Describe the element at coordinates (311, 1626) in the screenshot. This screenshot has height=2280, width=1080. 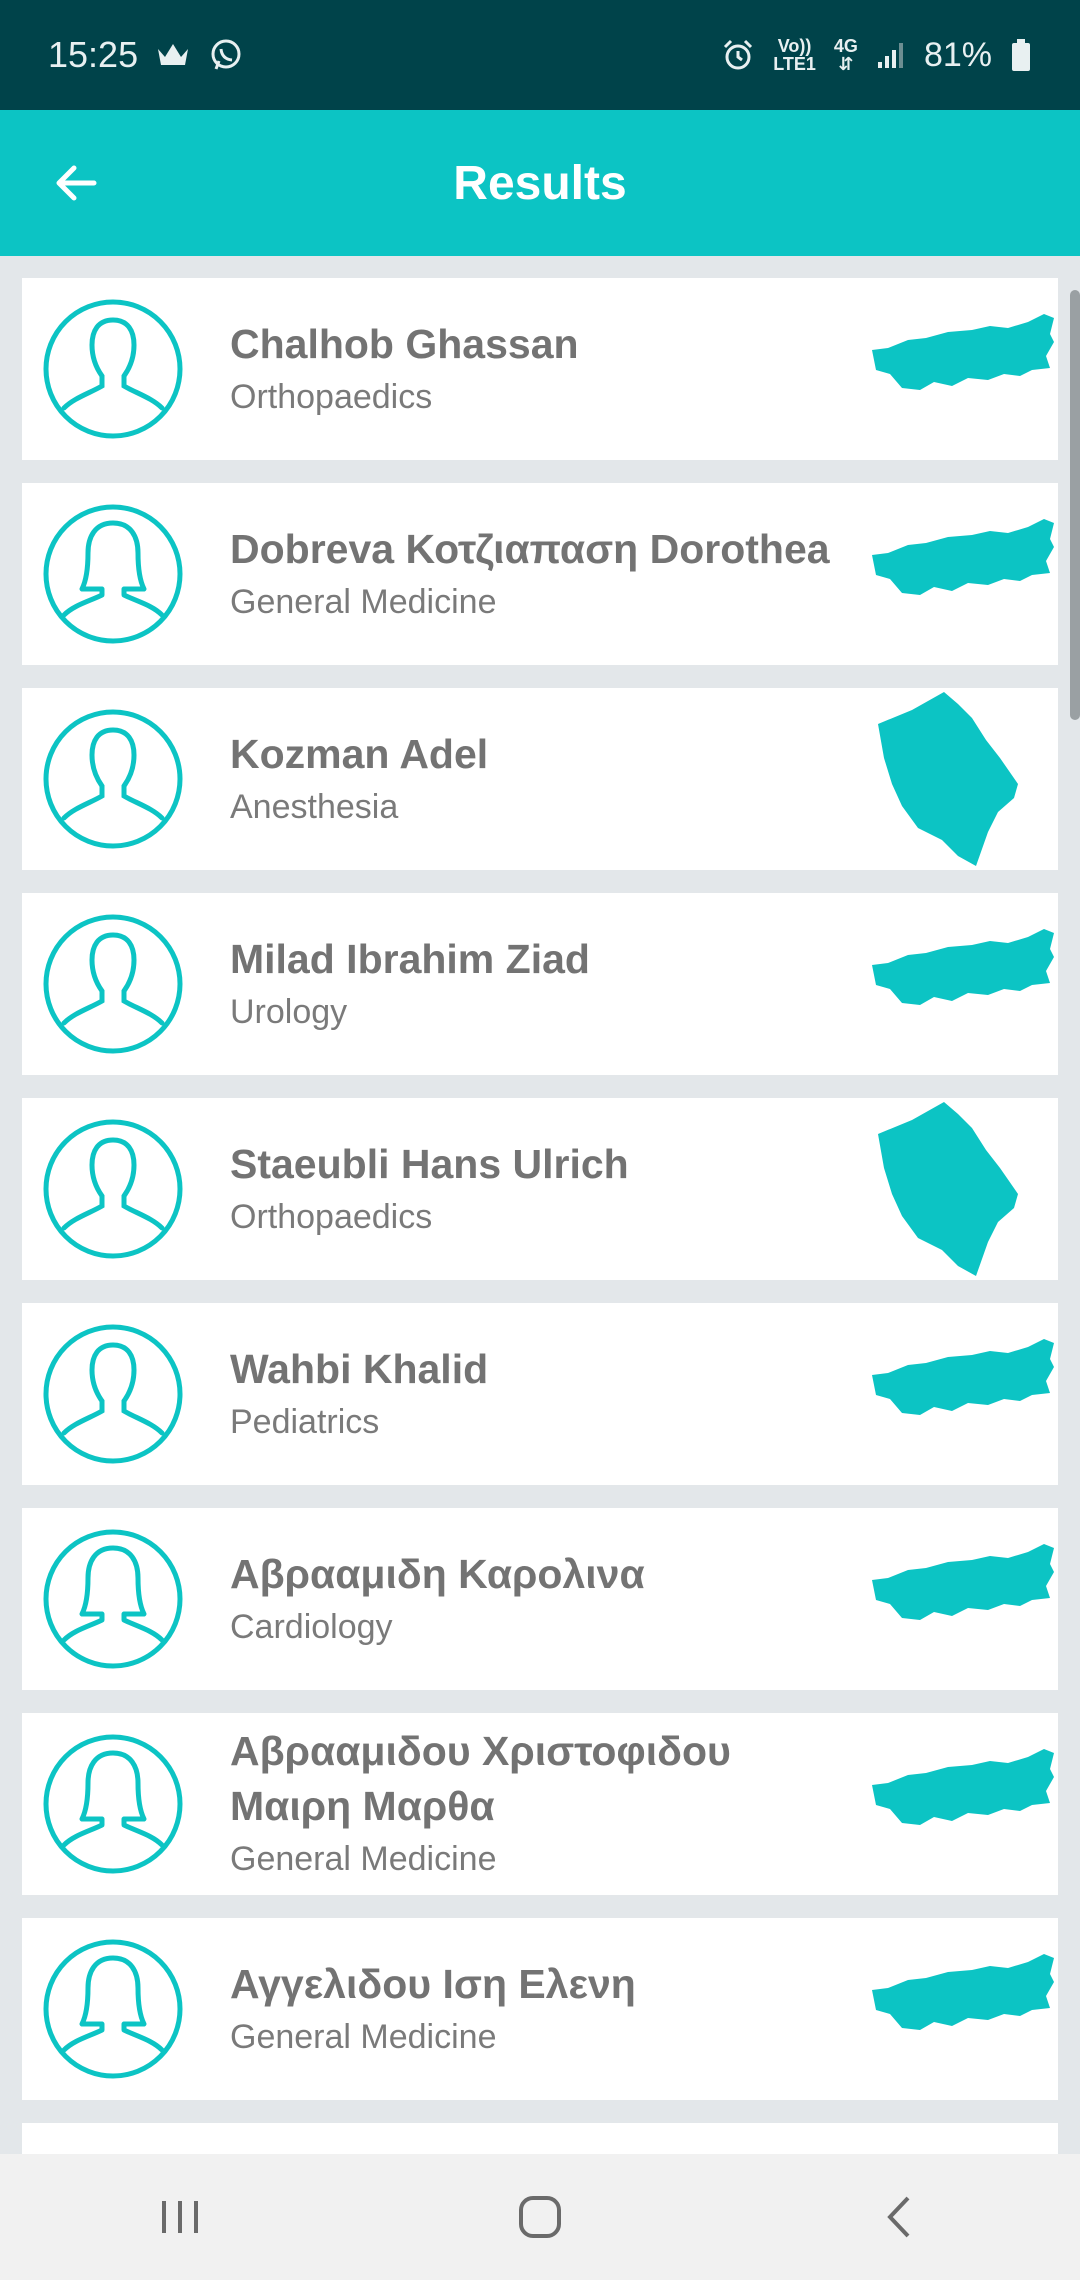
I see `doctor-specialty: Cardiology` at that location.